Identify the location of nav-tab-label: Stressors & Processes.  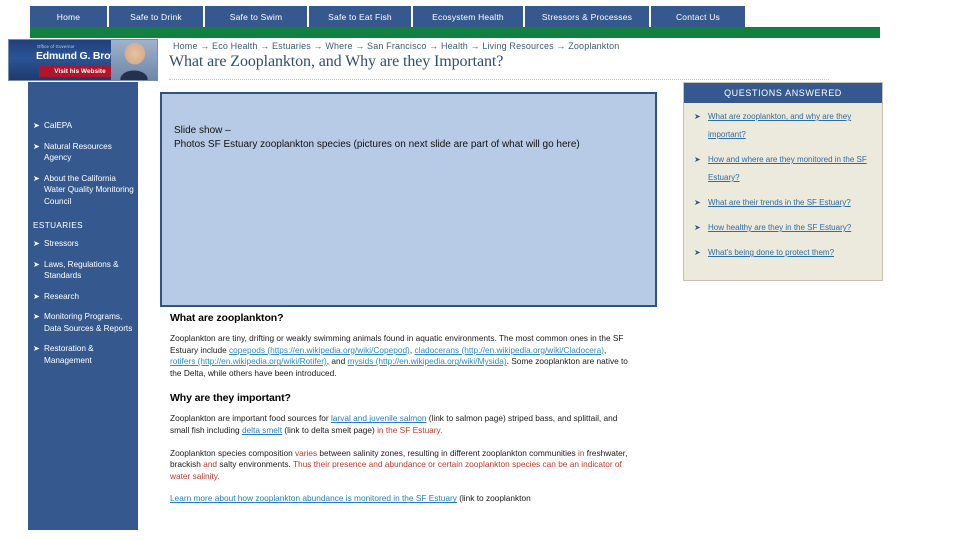
(587, 17).